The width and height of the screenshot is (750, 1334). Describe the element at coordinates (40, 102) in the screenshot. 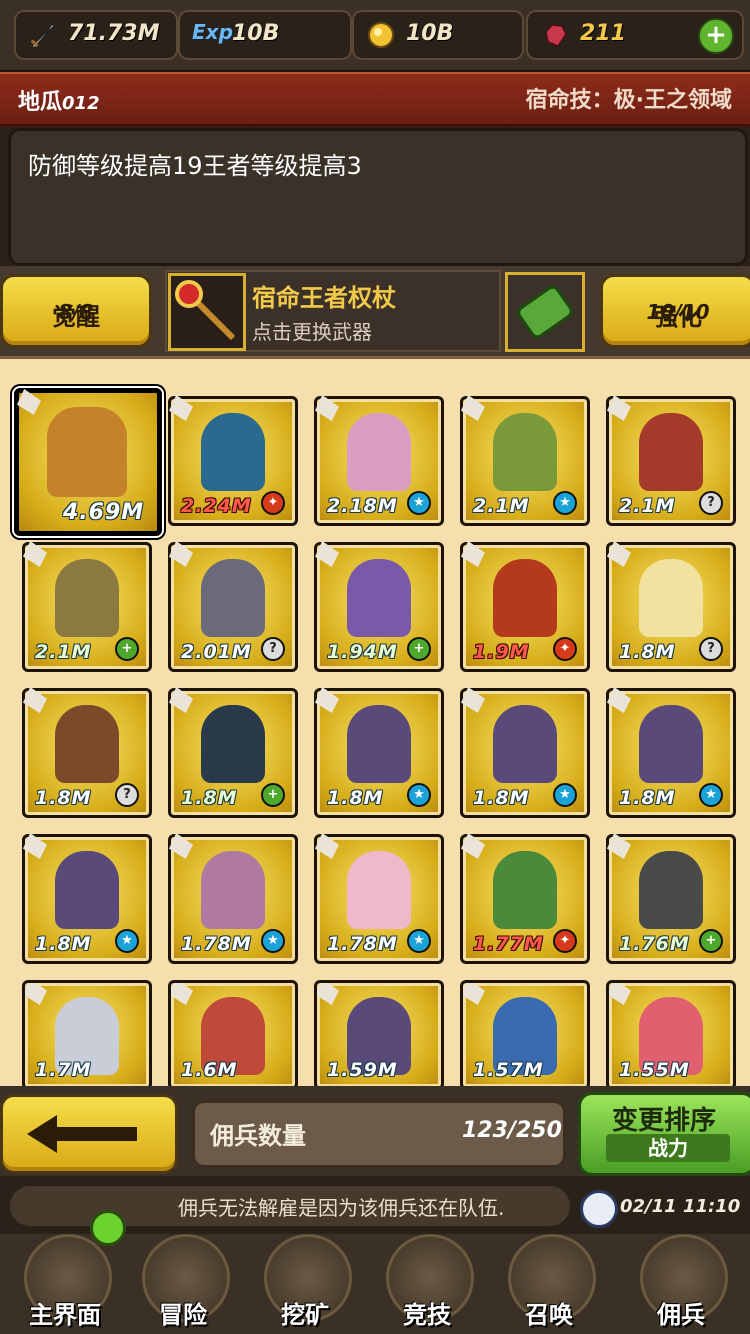

I see `hero-name-text: 地瓜` at that location.